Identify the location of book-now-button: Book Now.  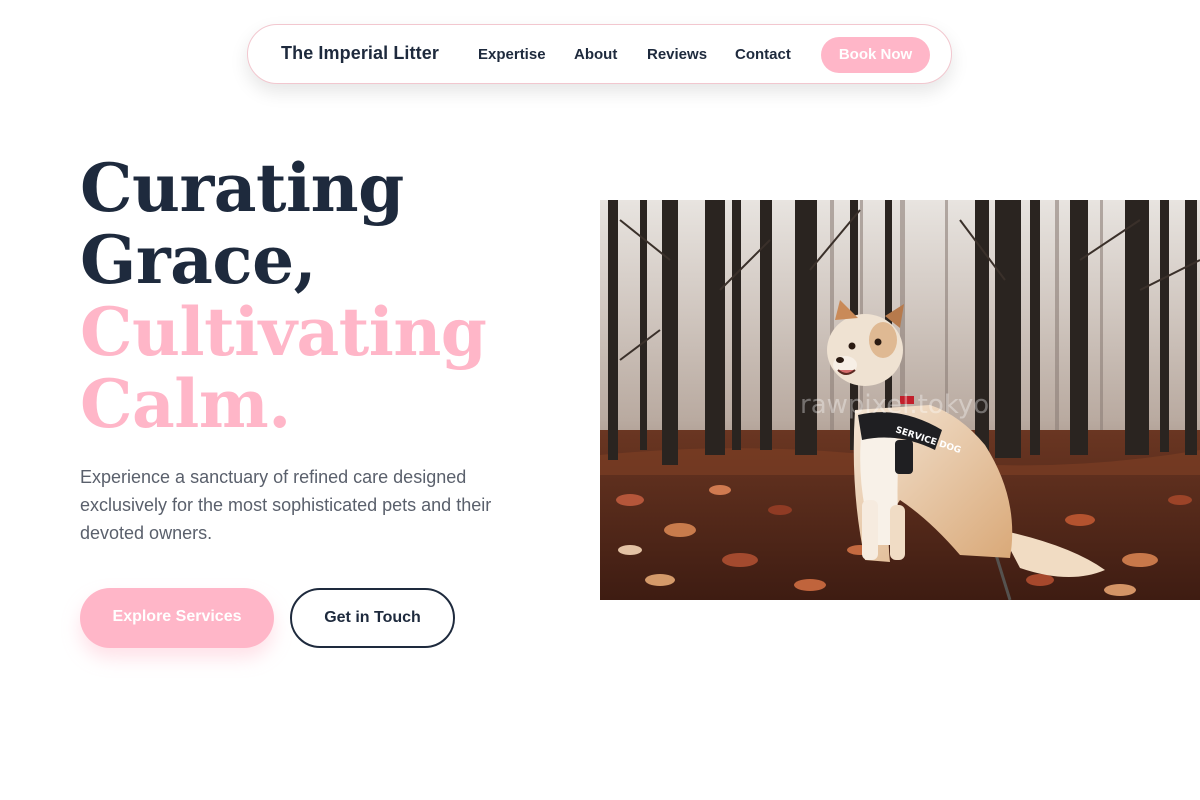
(875, 55).